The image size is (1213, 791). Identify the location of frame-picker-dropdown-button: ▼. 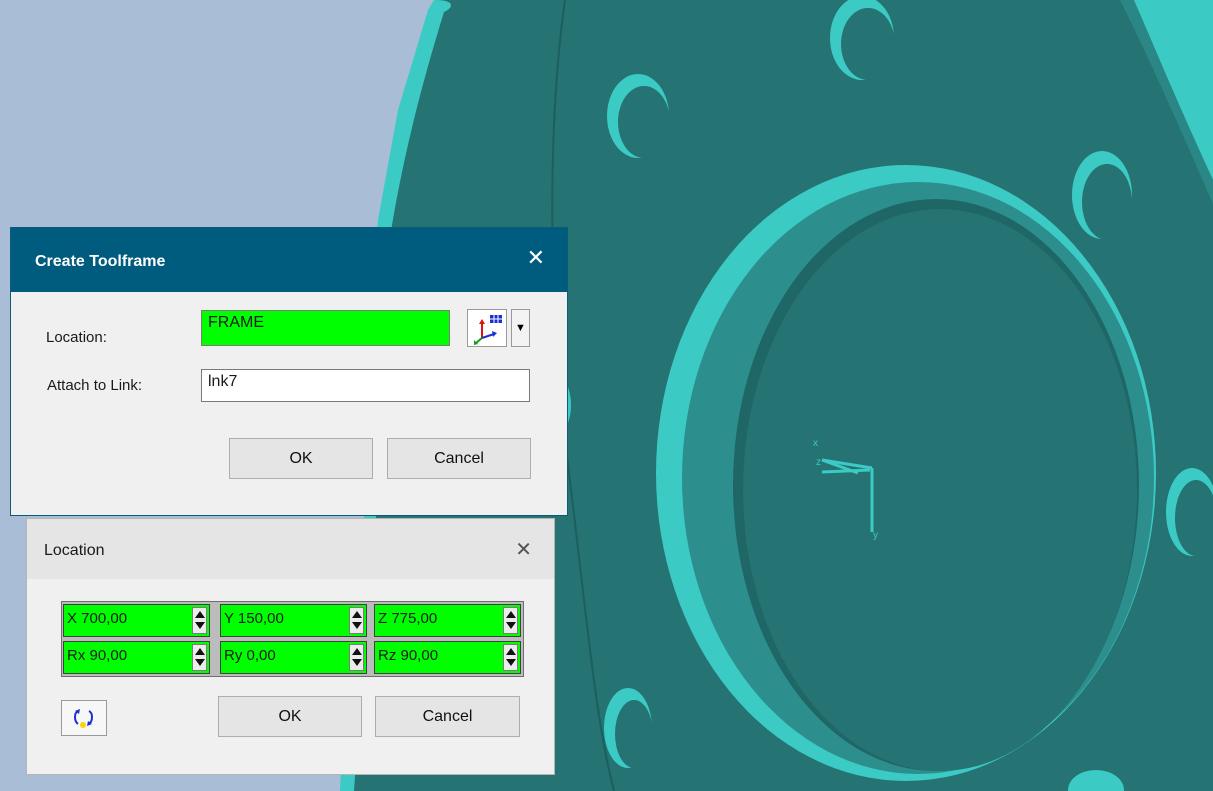
(520, 328).